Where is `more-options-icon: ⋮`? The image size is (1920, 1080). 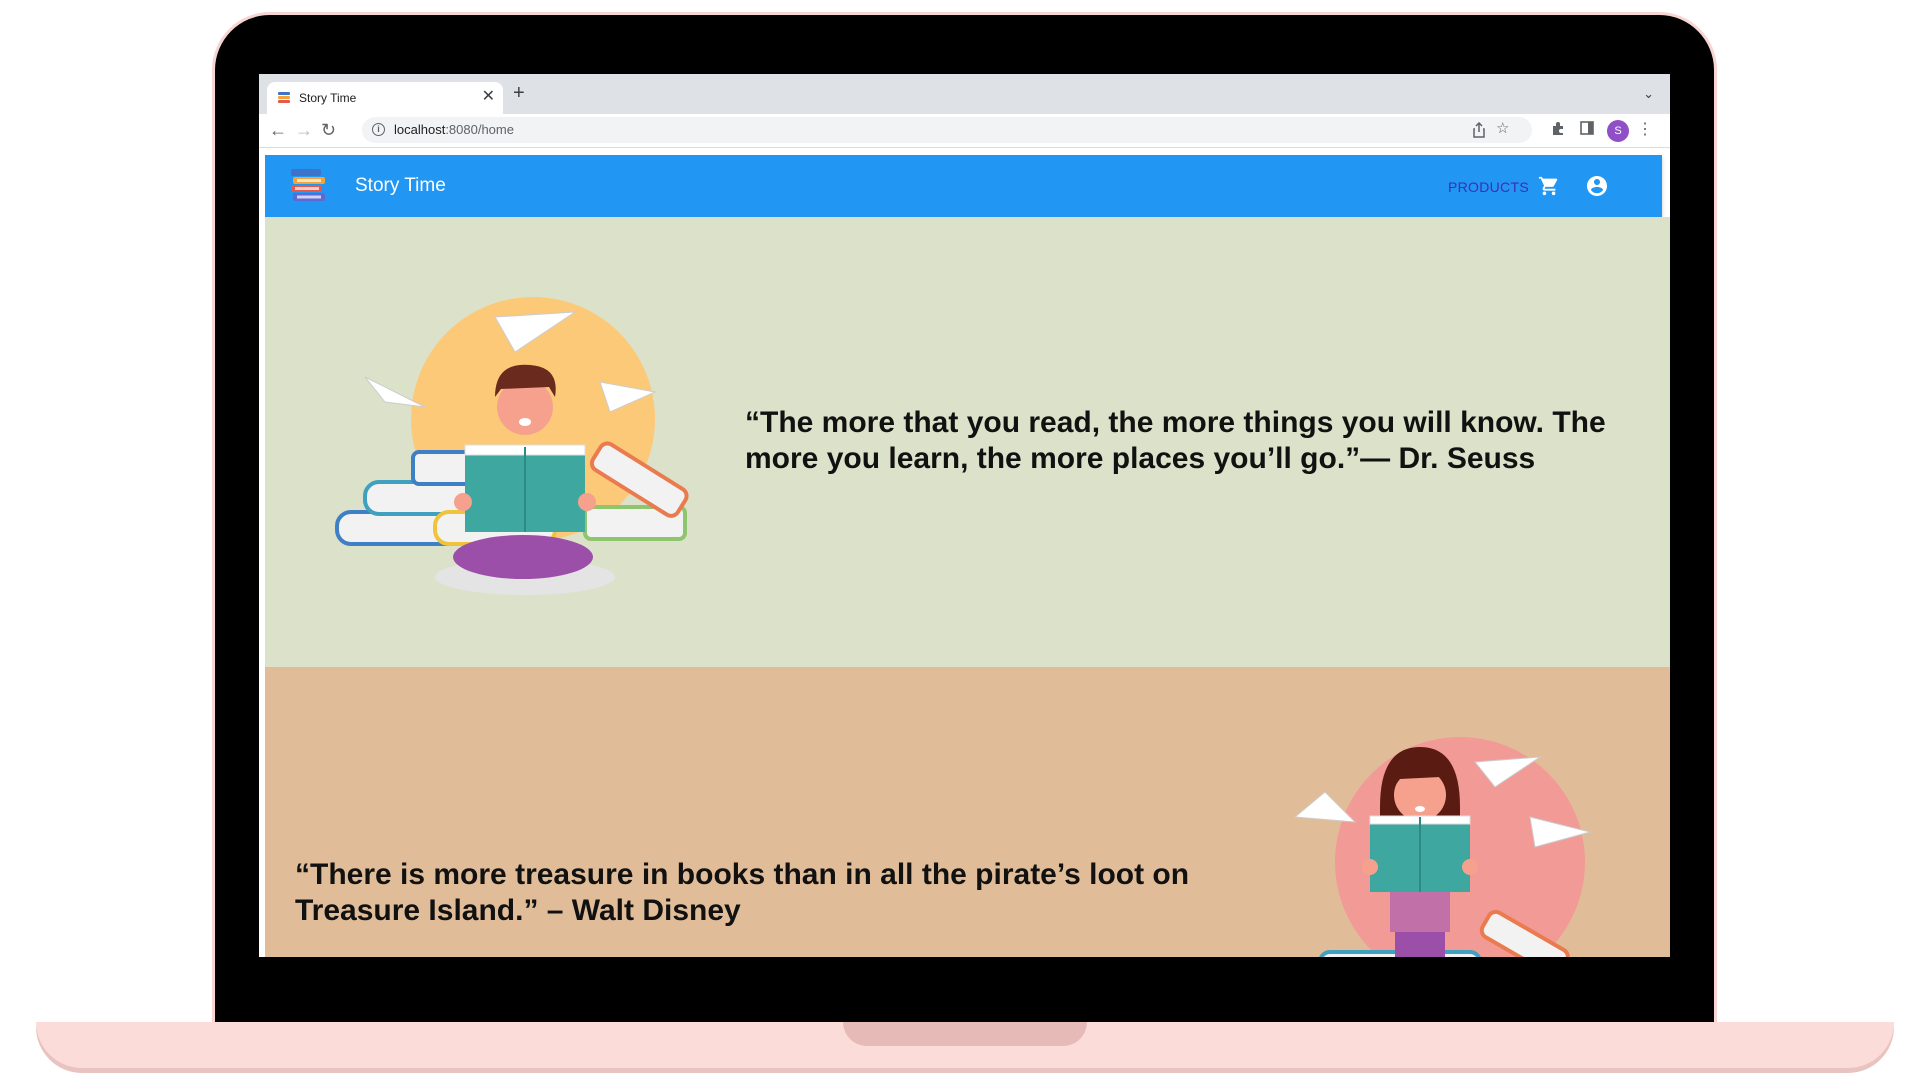 more-options-icon: ⋮ is located at coordinates (1645, 130).